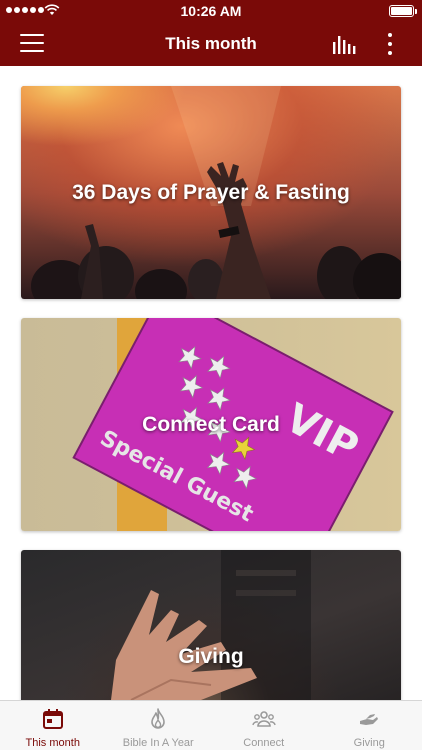  I want to click on tab-label: Connect, so click(264, 743).